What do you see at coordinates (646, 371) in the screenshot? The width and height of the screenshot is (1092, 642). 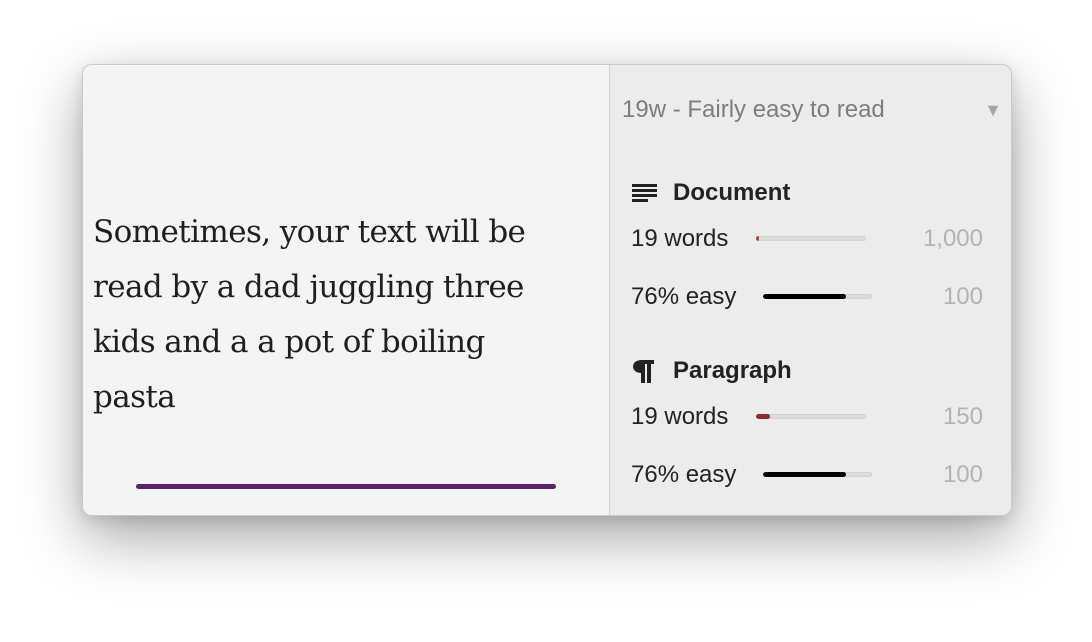 I see `pilcrow-icon` at bounding box center [646, 371].